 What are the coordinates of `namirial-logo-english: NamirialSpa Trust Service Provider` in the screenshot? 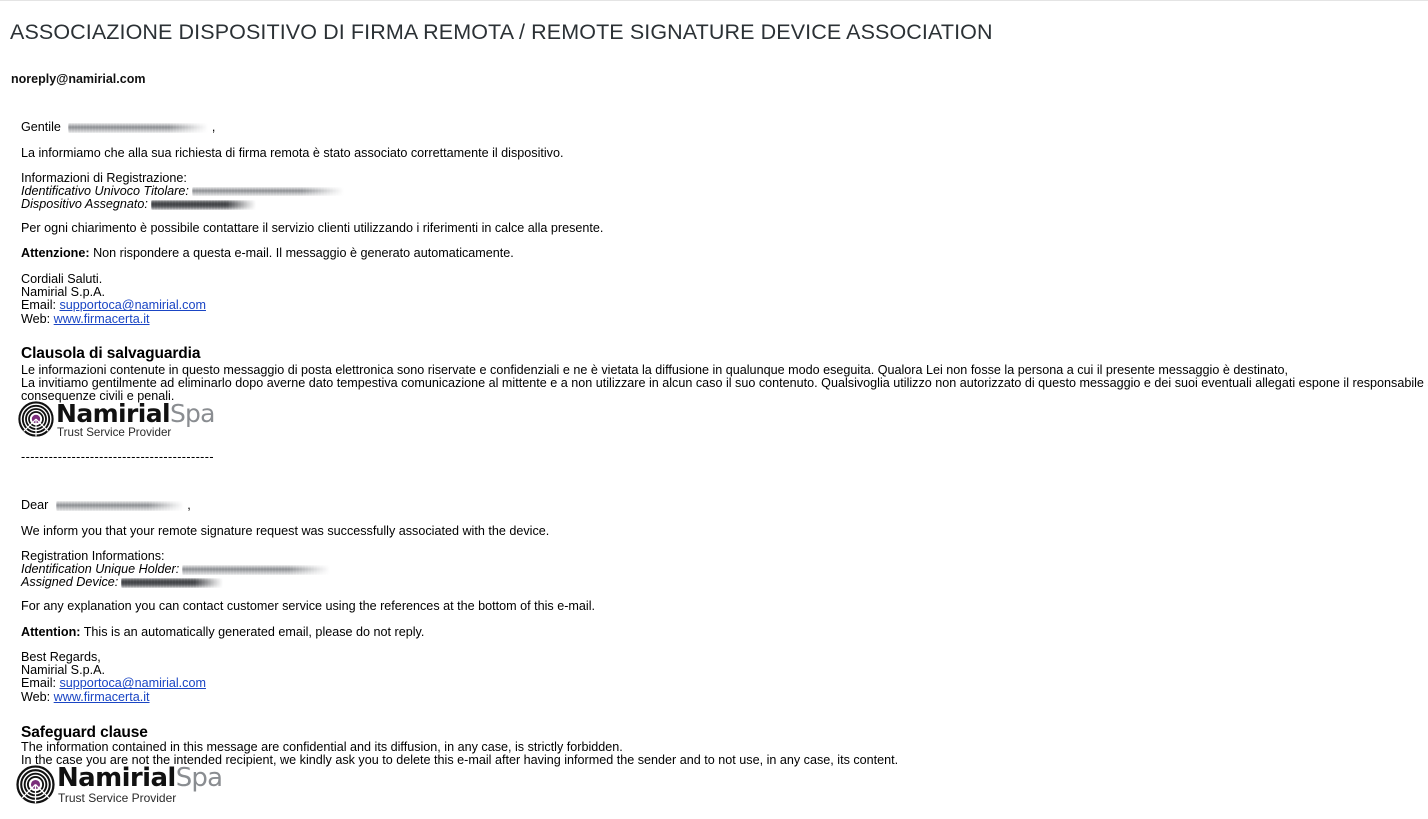 It's located at (119, 786).